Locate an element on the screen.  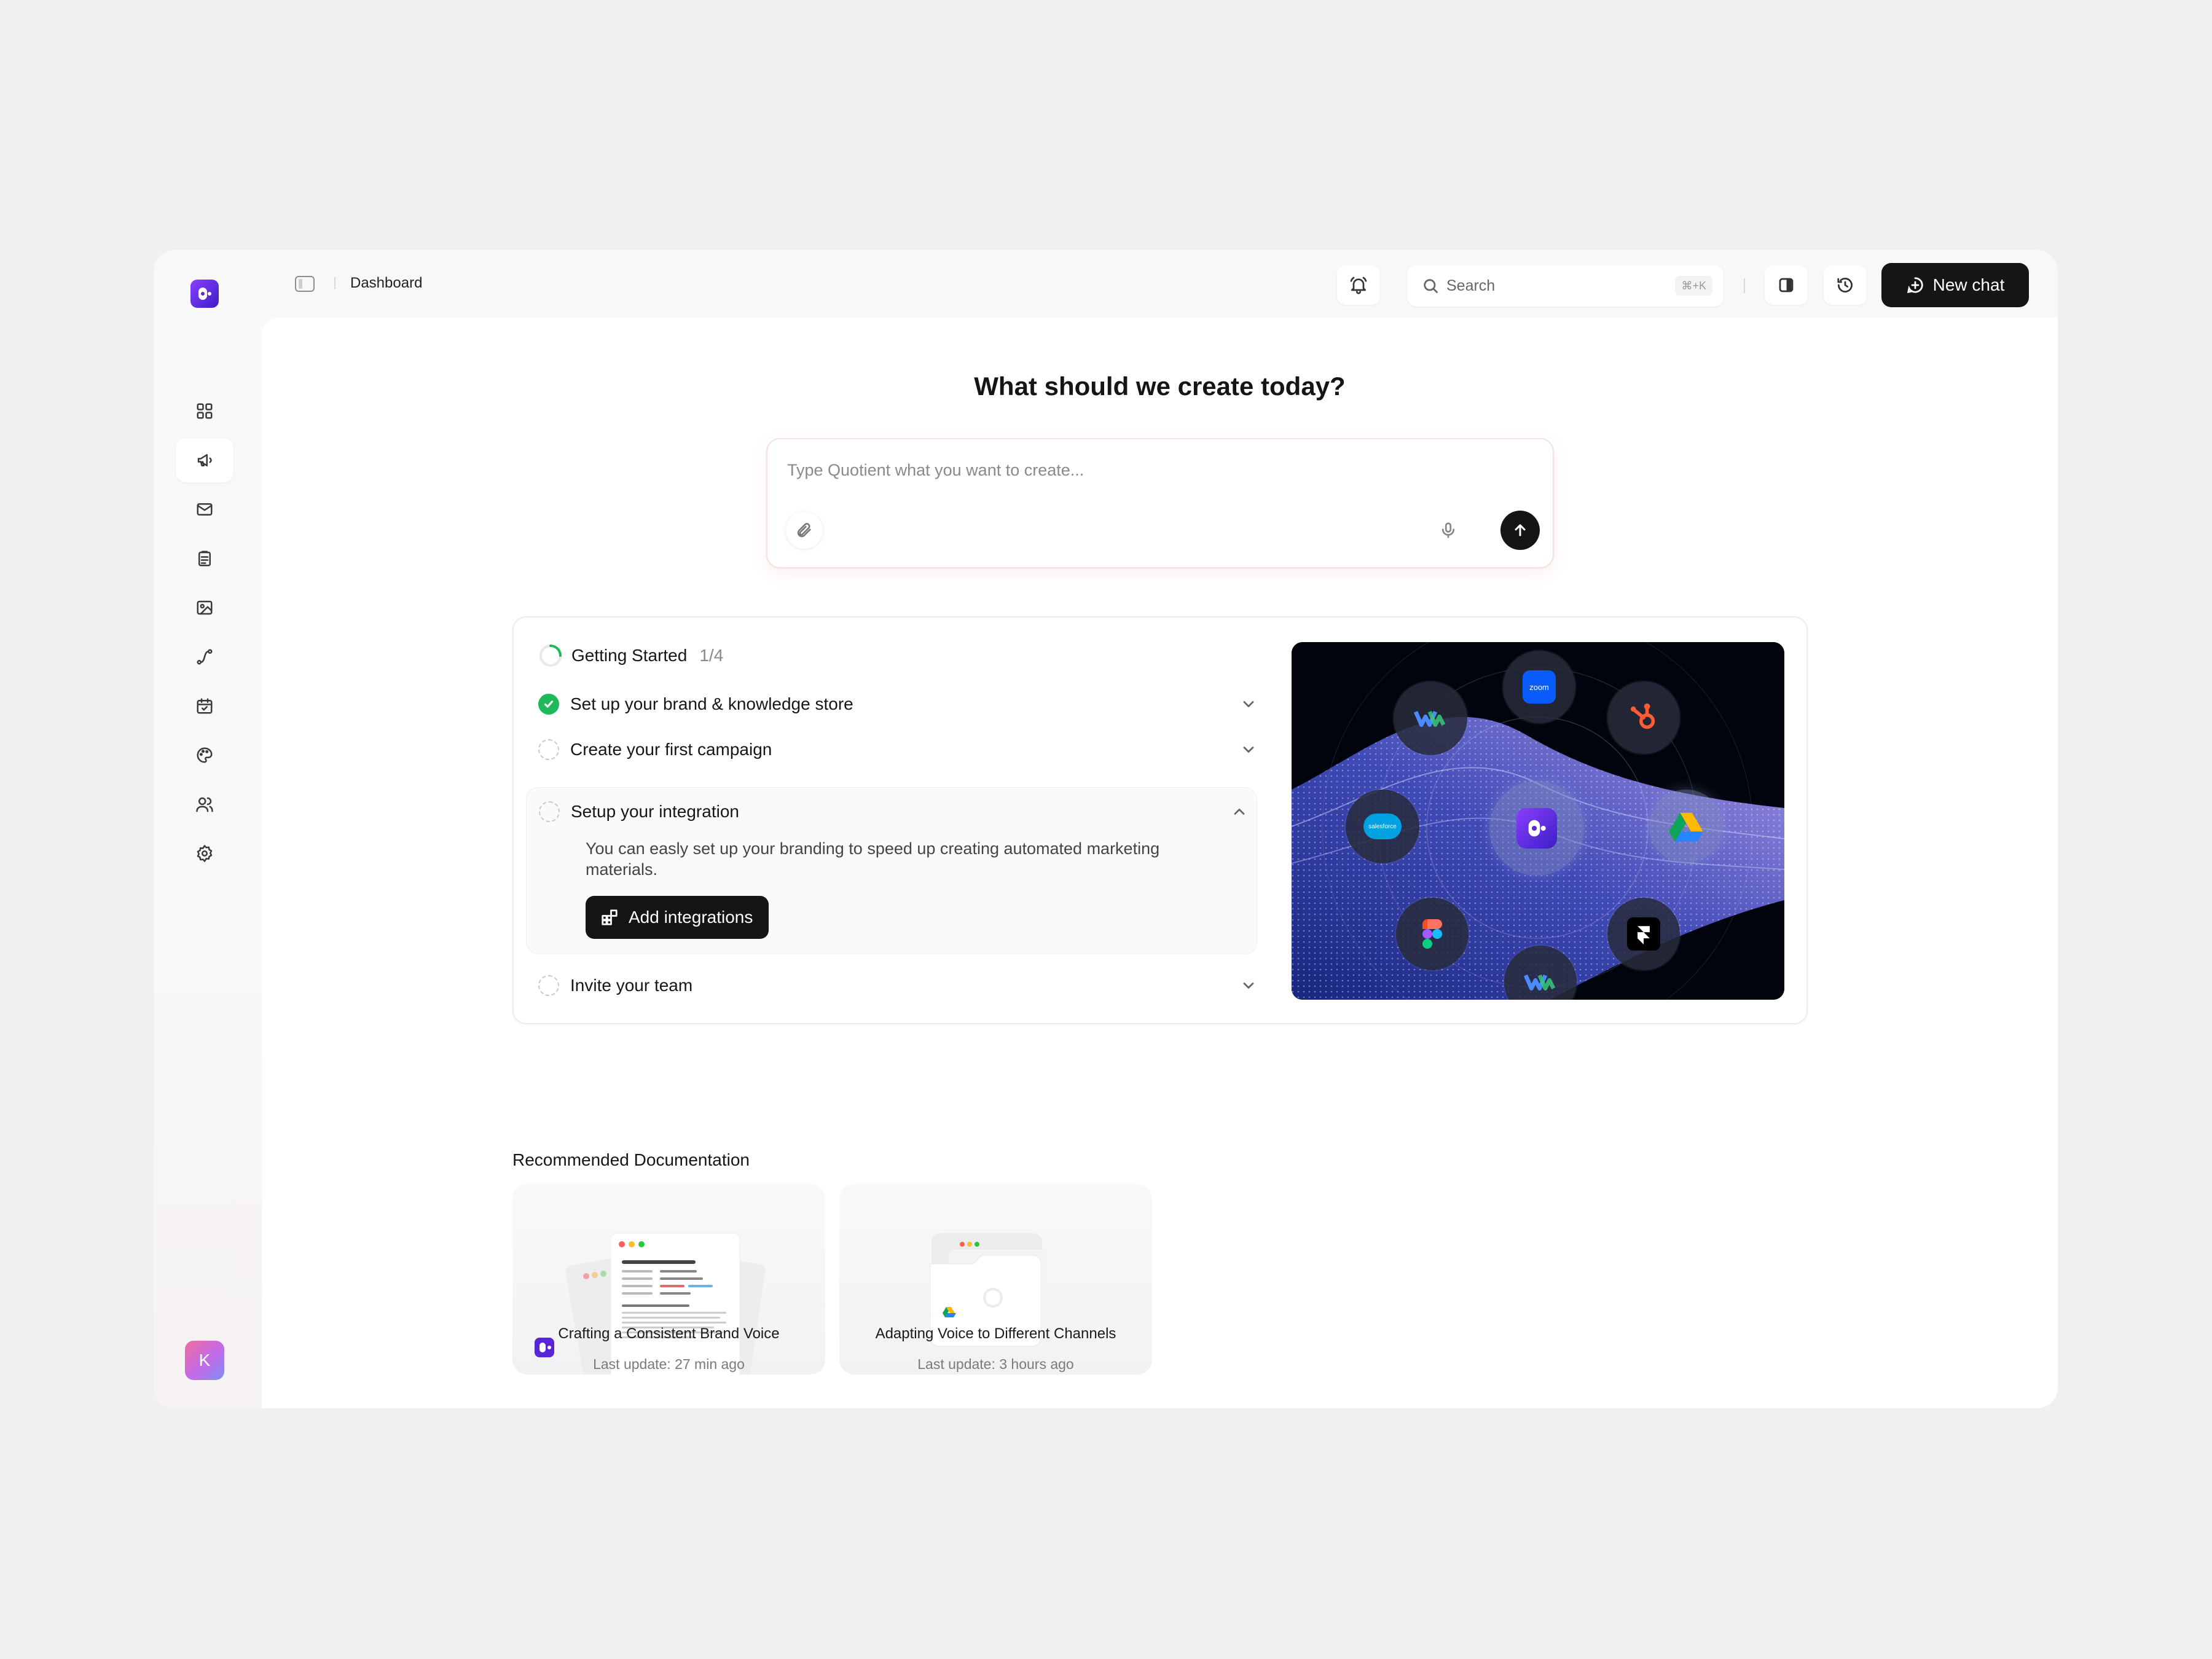
arrow-up-icon is located at coordinates (1520, 530).